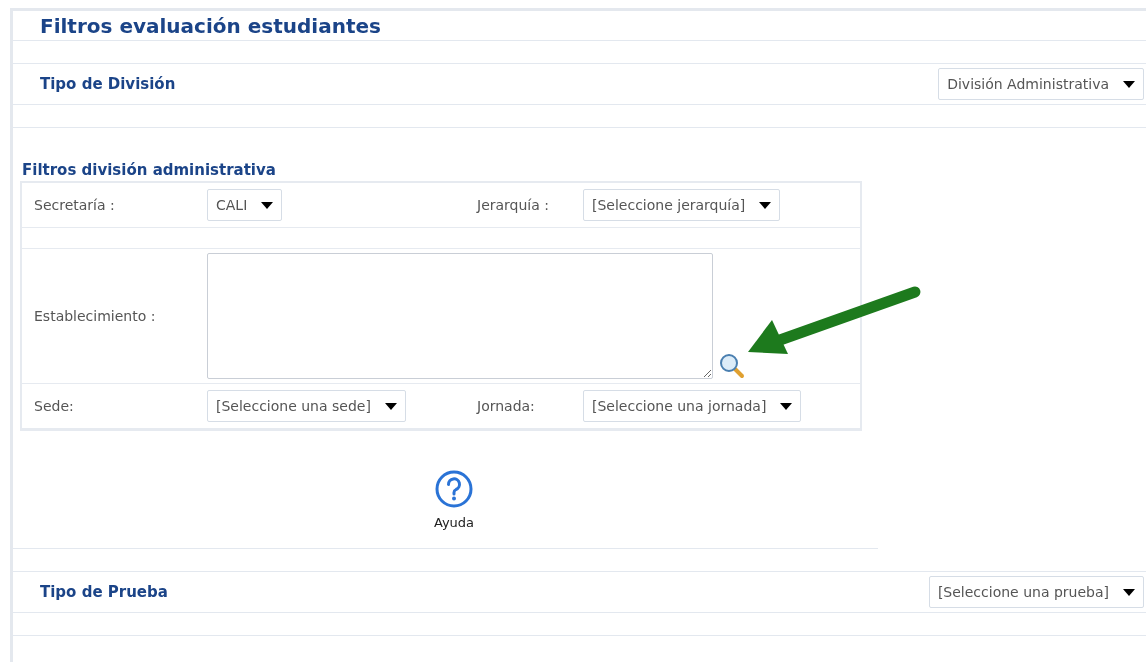 The height and width of the screenshot is (662, 1146). What do you see at coordinates (1041, 84) in the screenshot?
I see `dropdown-select: División Administrativa` at bounding box center [1041, 84].